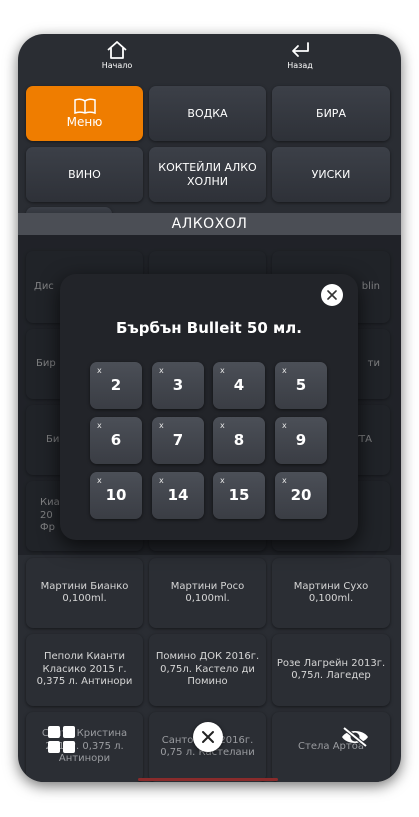 This screenshot has height=817, width=419. Describe the element at coordinates (331, 593) in the screenshot. I see `product-tile-martini-dry: Мартини Сухо 0,100ml.` at that location.